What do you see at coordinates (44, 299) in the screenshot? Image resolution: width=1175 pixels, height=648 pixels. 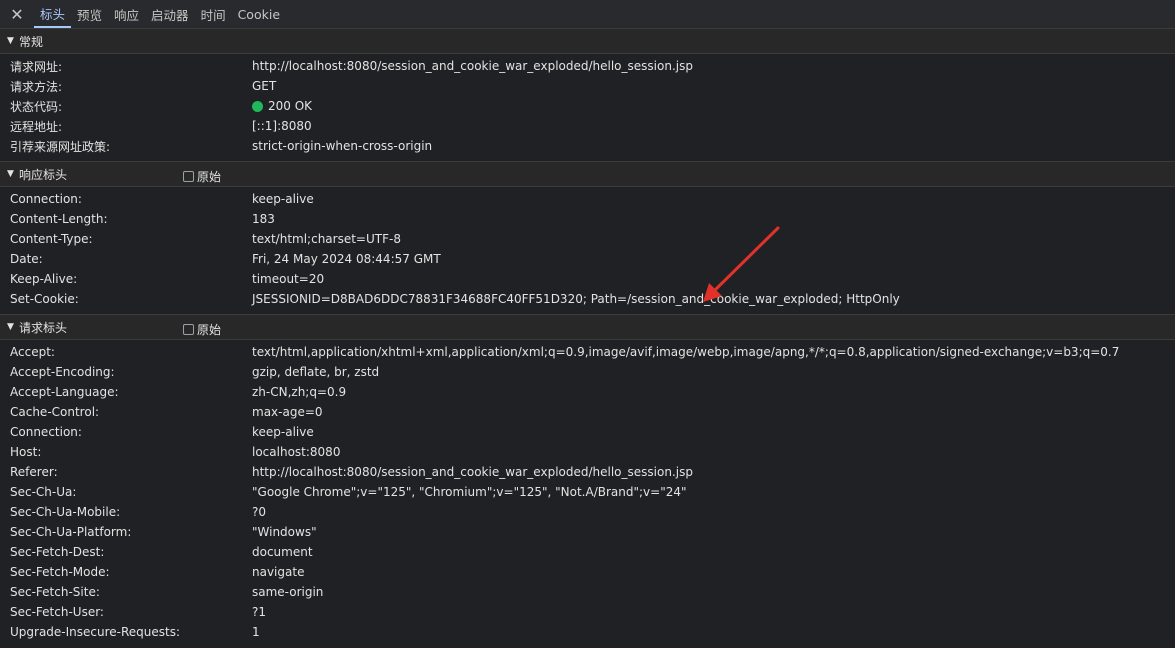 I see `header-key: Set-Cookie:` at bounding box center [44, 299].